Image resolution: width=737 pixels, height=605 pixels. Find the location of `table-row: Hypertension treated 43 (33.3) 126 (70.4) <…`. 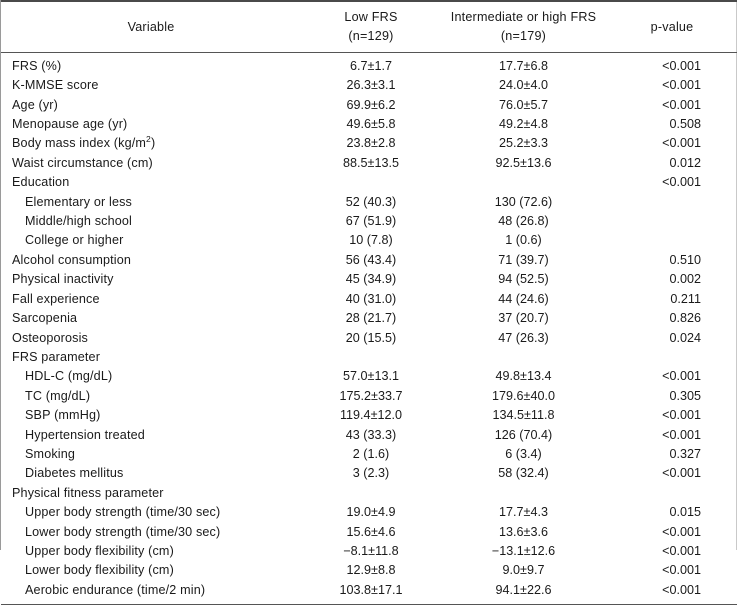

table-row: Hypertension treated 43 (33.3) 126 (70.4) <… is located at coordinates (369, 435).